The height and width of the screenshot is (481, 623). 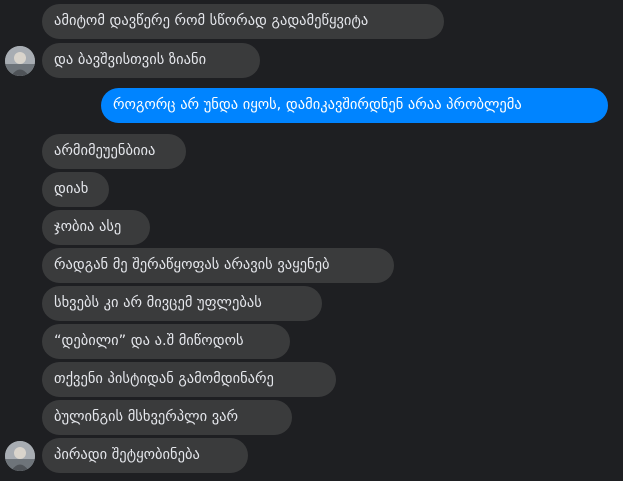 What do you see at coordinates (243, 21) in the screenshot?
I see `incoming-message: ამიტომ დავწერე რომ სწორად გადამეწყვიტა` at bounding box center [243, 21].